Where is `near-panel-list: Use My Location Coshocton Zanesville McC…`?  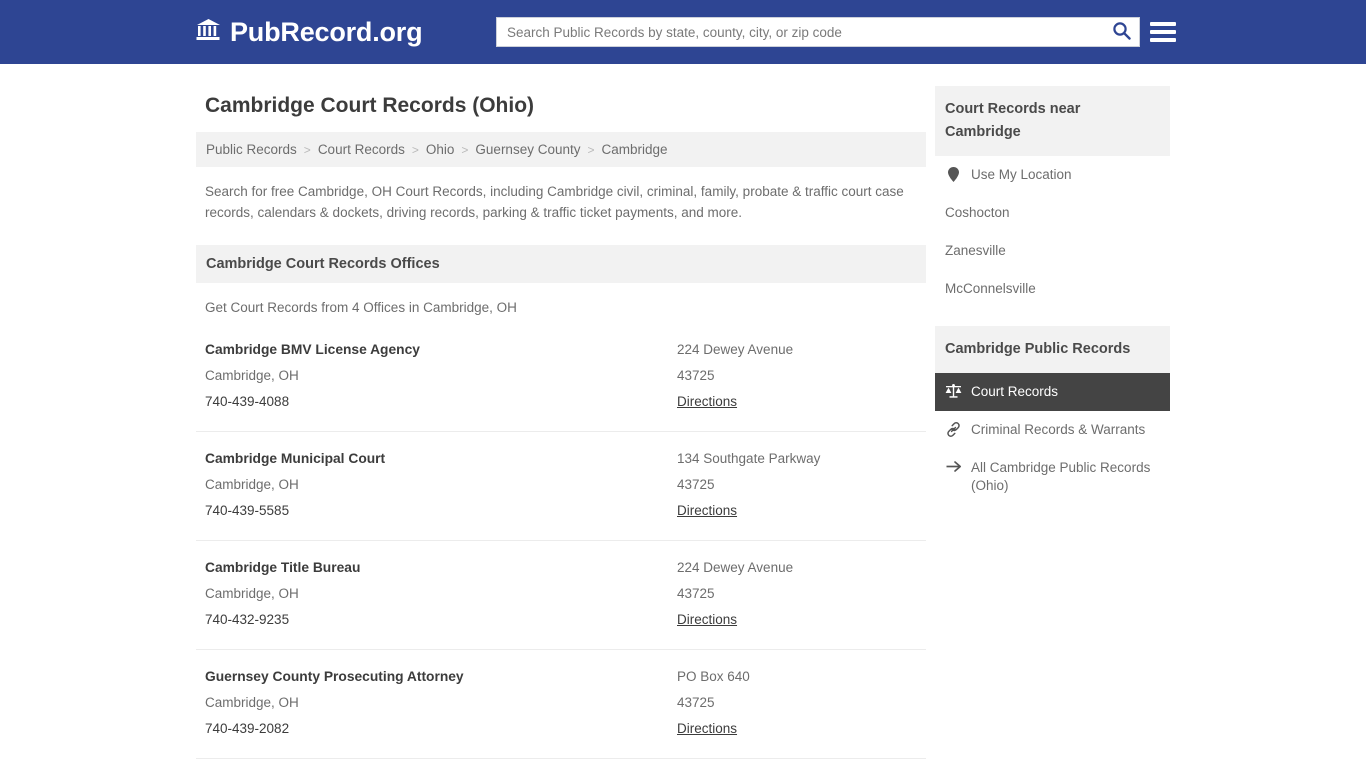
near-panel-list: Use My Location Coshocton Zanesville McC… is located at coordinates (1052, 232).